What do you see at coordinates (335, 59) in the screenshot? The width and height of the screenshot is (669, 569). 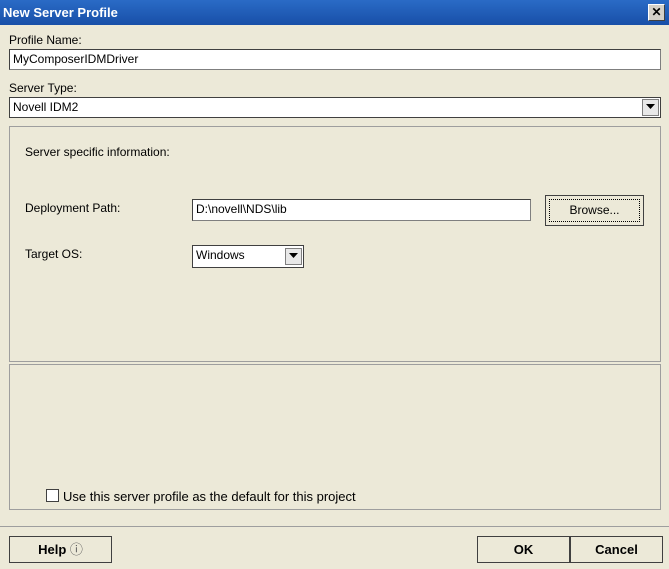 I see `profile-name-input: MyComposerIDMDriver` at bounding box center [335, 59].